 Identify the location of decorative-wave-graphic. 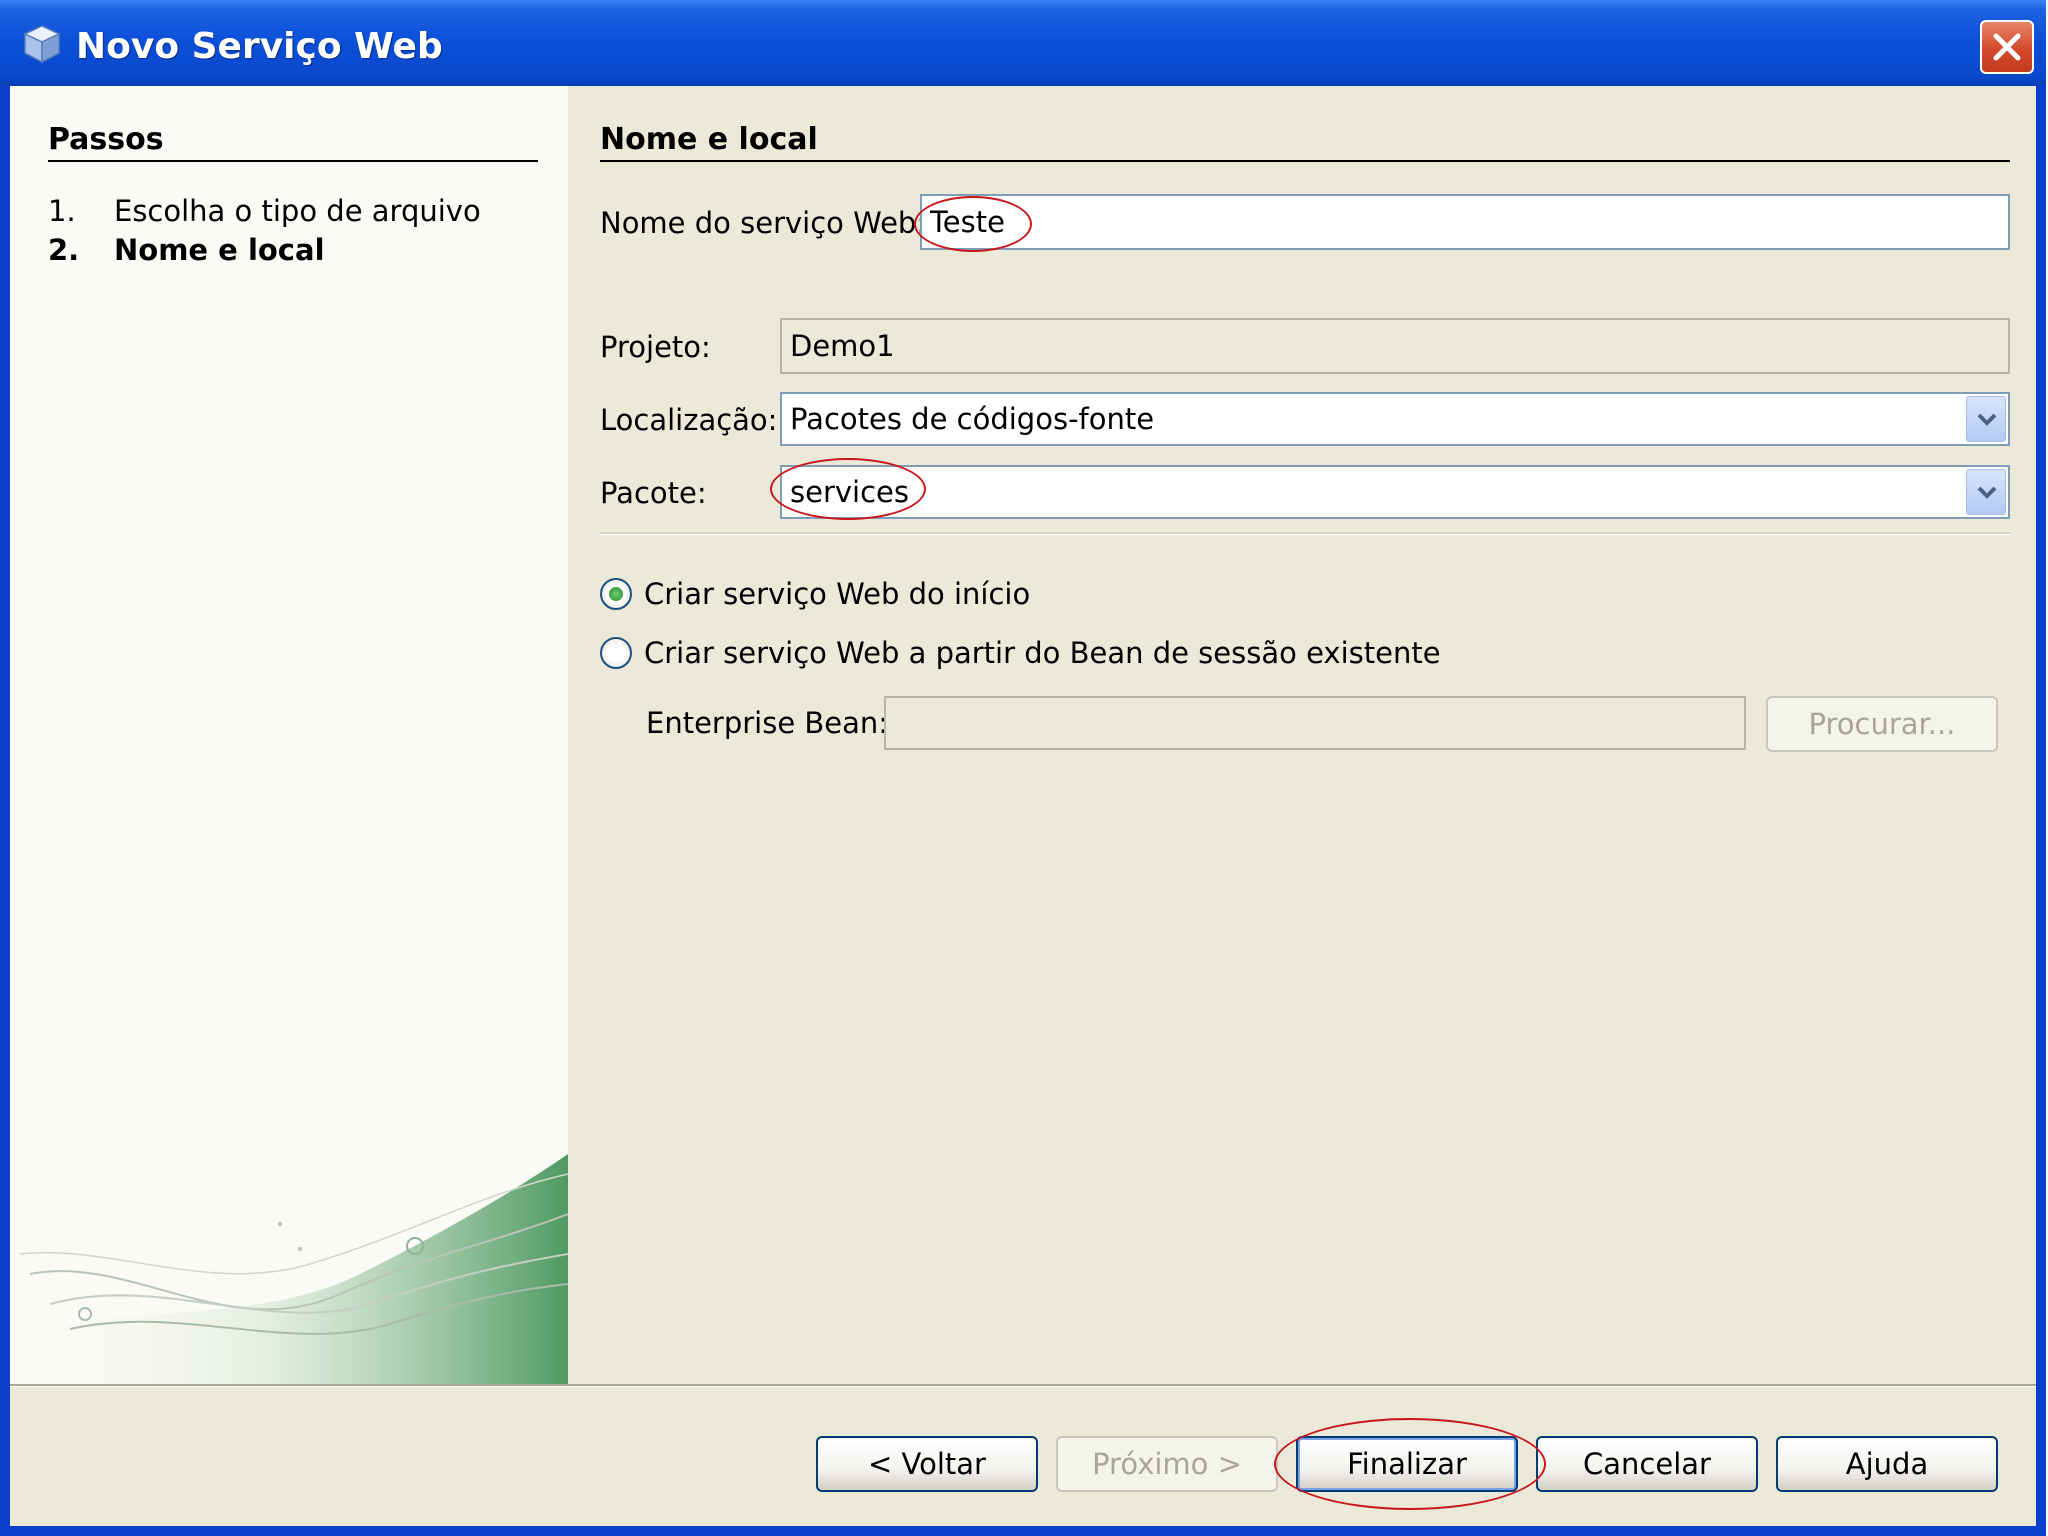
(289, 1269).